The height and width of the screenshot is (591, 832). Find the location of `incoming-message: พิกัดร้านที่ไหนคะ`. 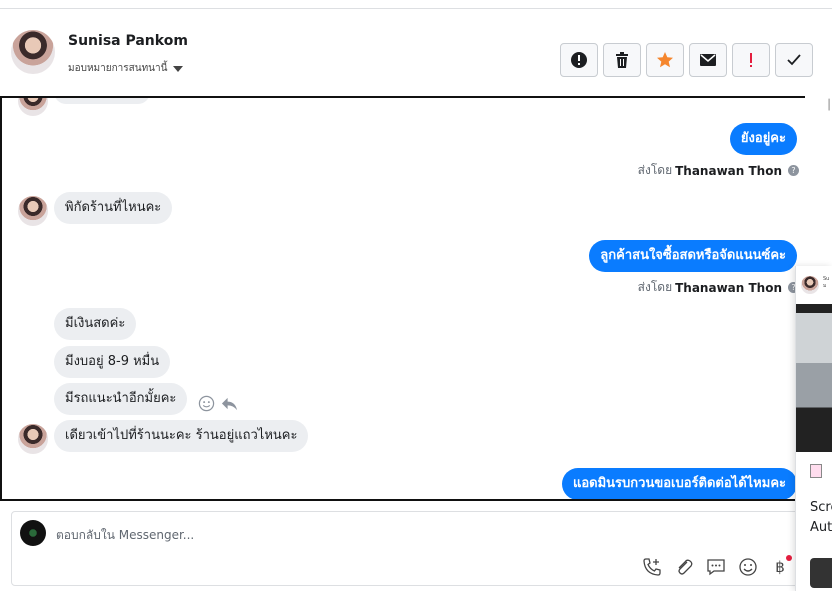

incoming-message: พิกัดร้านที่ไหนคะ is located at coordinates (113, 208).